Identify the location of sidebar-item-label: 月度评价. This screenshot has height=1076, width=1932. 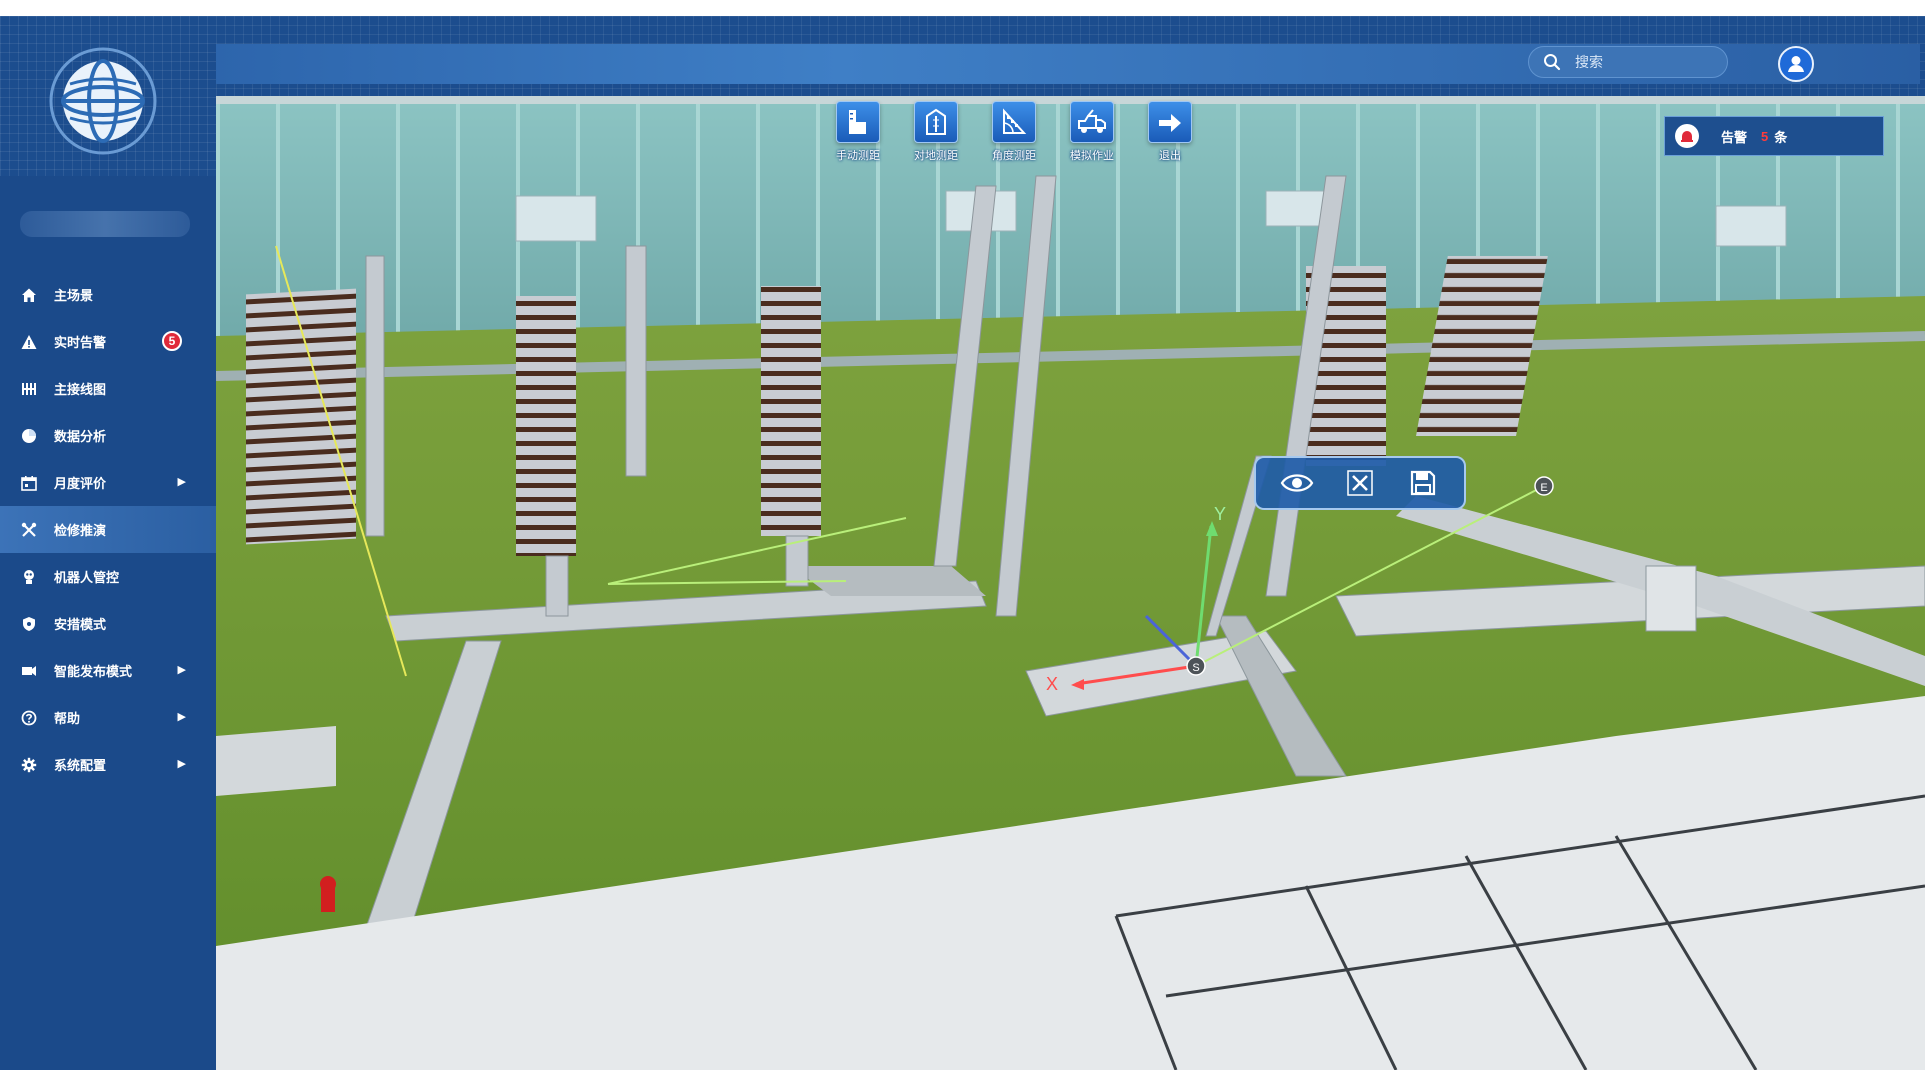
(80, 483).